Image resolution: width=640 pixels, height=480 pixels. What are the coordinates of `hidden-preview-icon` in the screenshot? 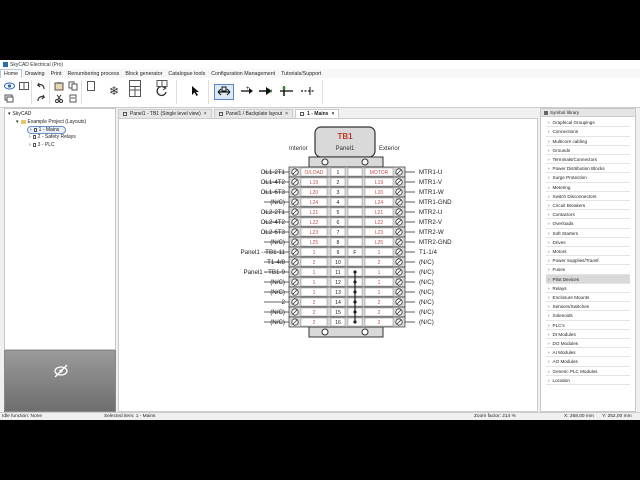 It's located at (61, 382).